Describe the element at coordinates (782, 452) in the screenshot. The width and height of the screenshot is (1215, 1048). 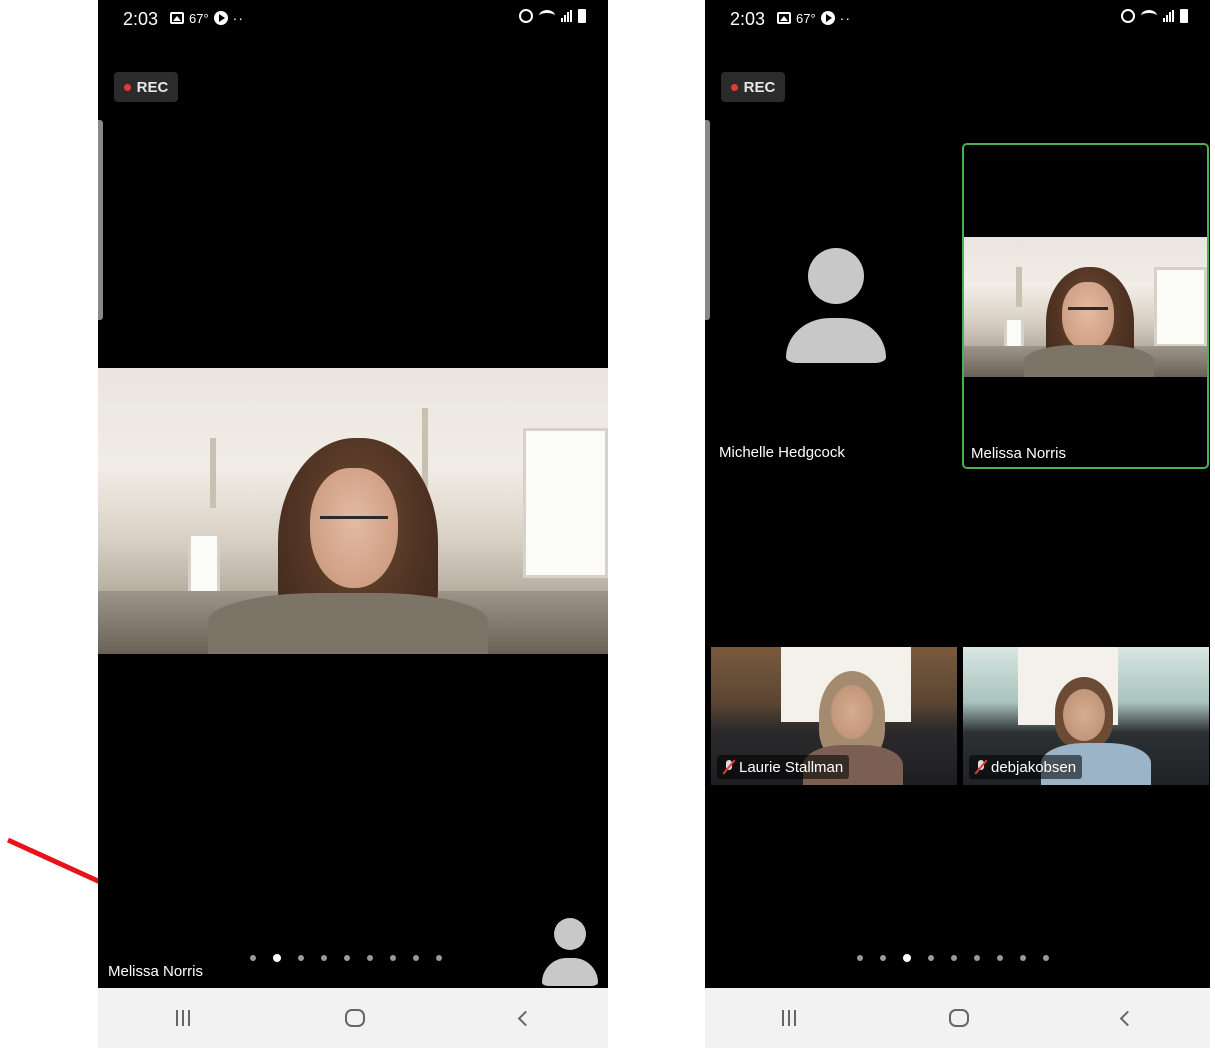
I see `participant-name: Michelle Hedgcock` at that location.